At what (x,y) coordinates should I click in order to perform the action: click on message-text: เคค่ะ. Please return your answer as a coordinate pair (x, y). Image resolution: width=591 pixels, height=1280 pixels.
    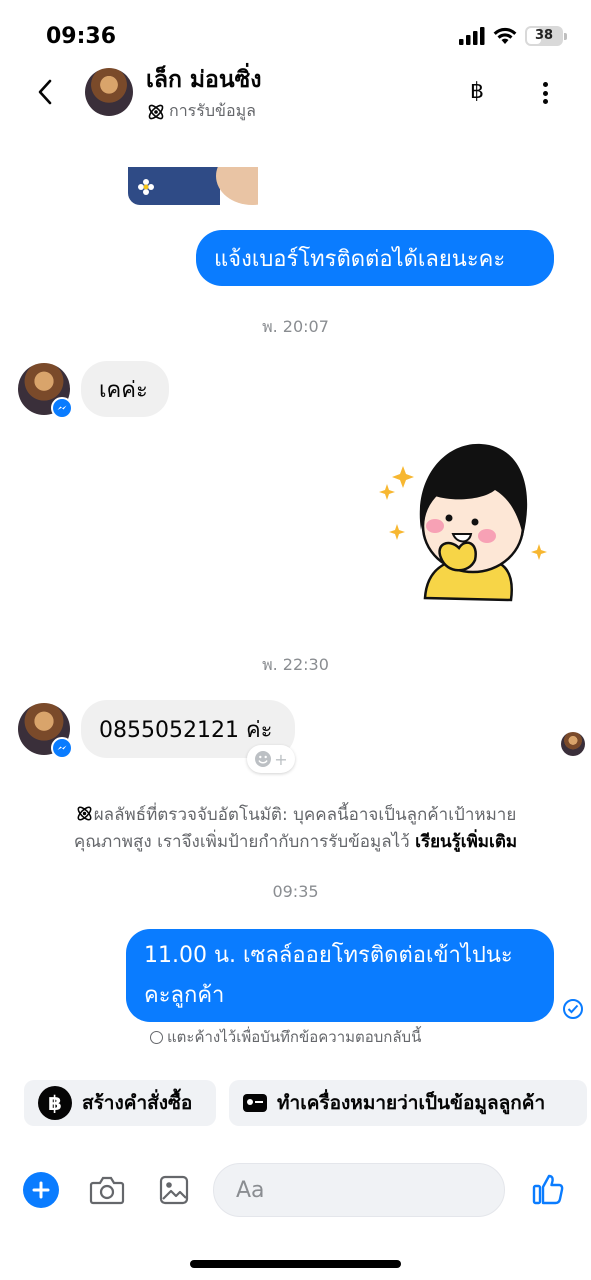
    Looking at the image, I should click on (123, 390).